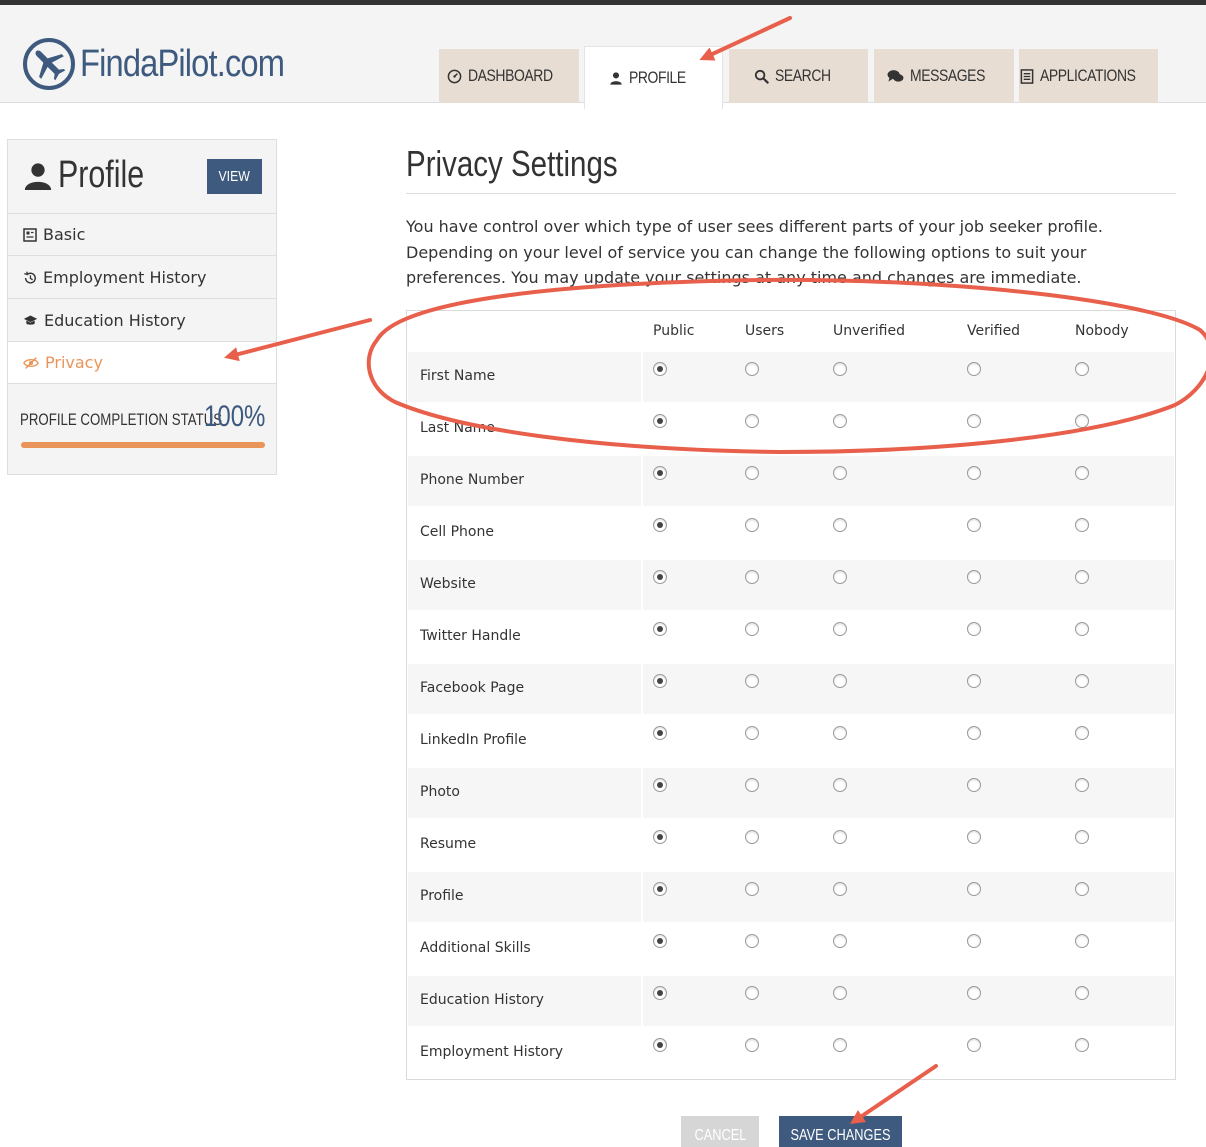  I want to click on column-header-verified: Verified, so click(994, 331).